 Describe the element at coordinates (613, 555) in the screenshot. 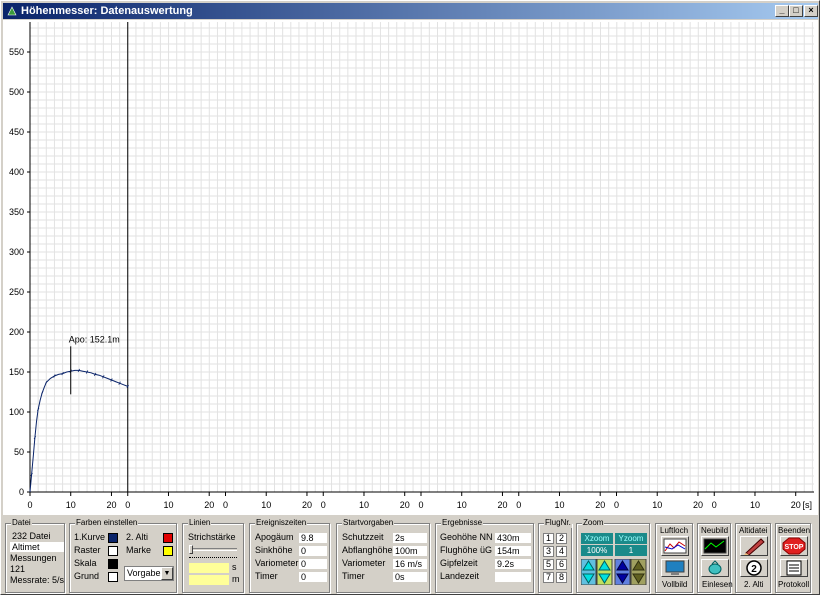

I see `zoom-group: Zoom Xzoom Yzoom 100% 1` at that location.